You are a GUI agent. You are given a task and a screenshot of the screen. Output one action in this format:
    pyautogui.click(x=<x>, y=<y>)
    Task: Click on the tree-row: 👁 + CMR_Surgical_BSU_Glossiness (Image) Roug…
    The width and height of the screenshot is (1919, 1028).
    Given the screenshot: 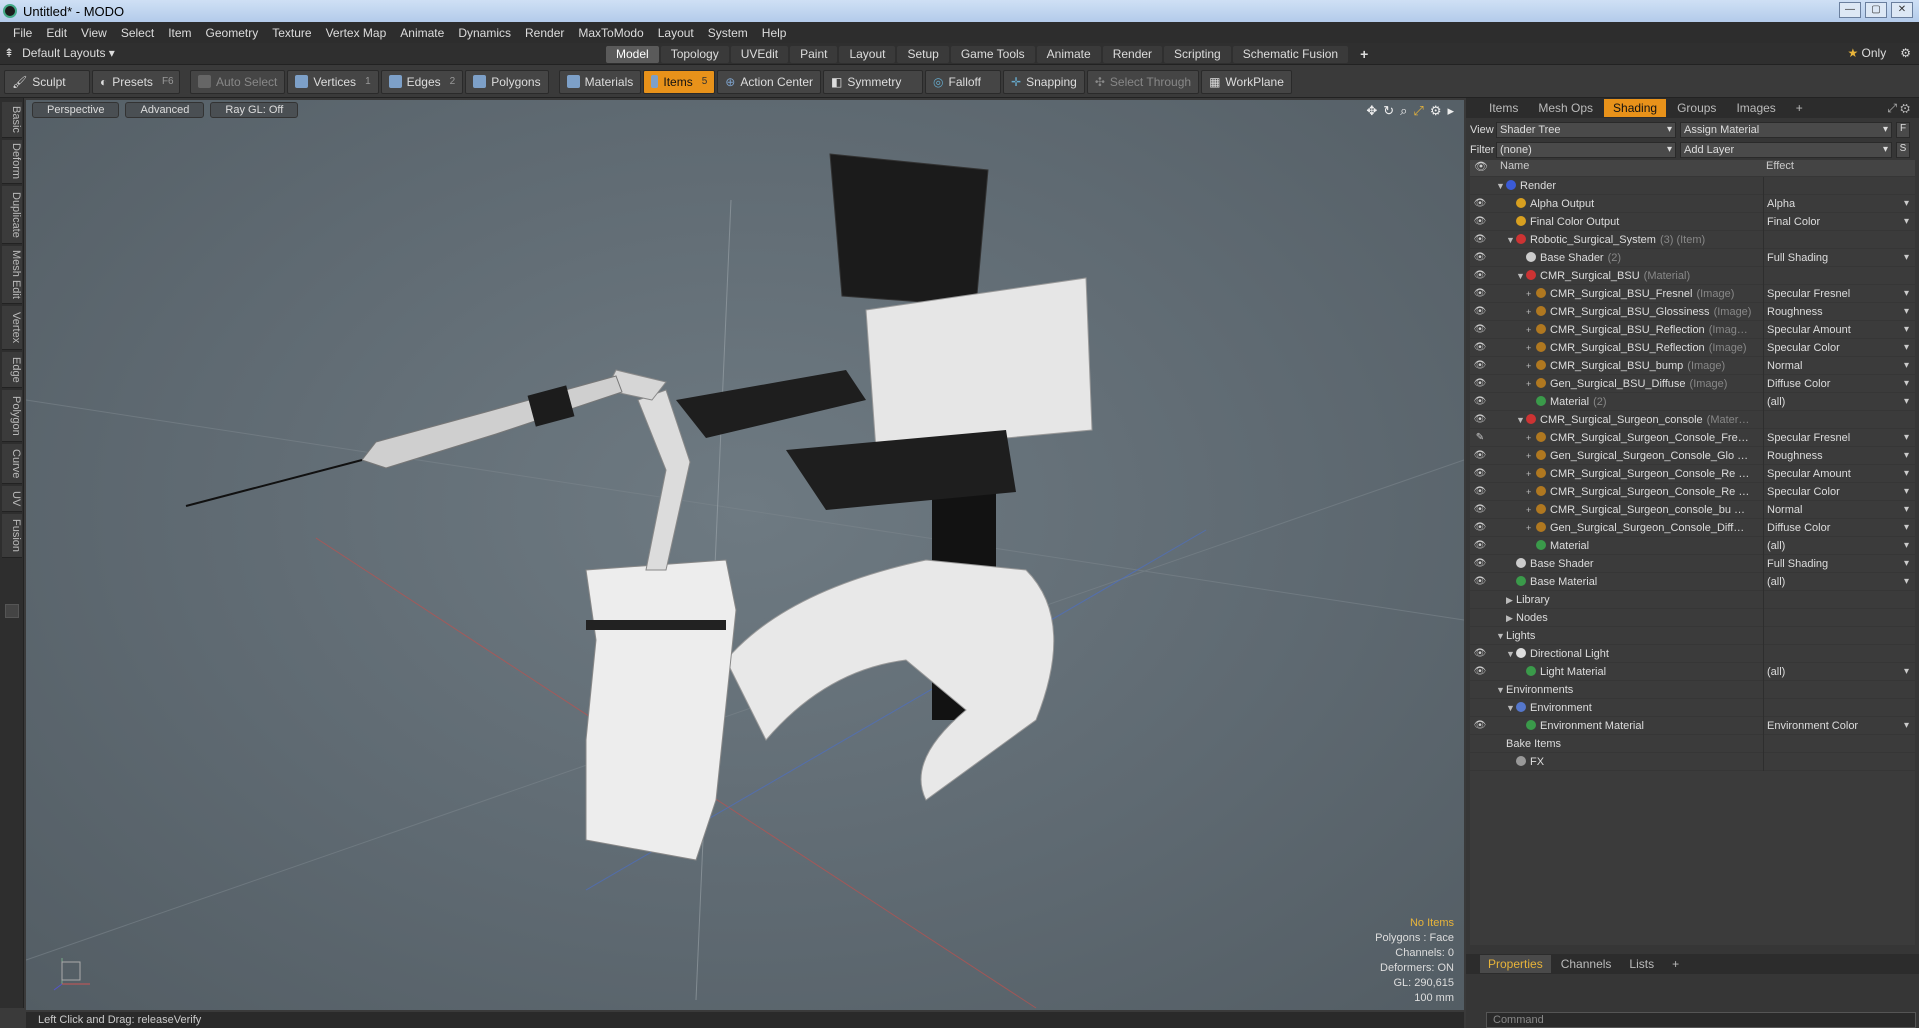 What is the action you would take?
    pyautogui.click(x=1692, y=312)
    